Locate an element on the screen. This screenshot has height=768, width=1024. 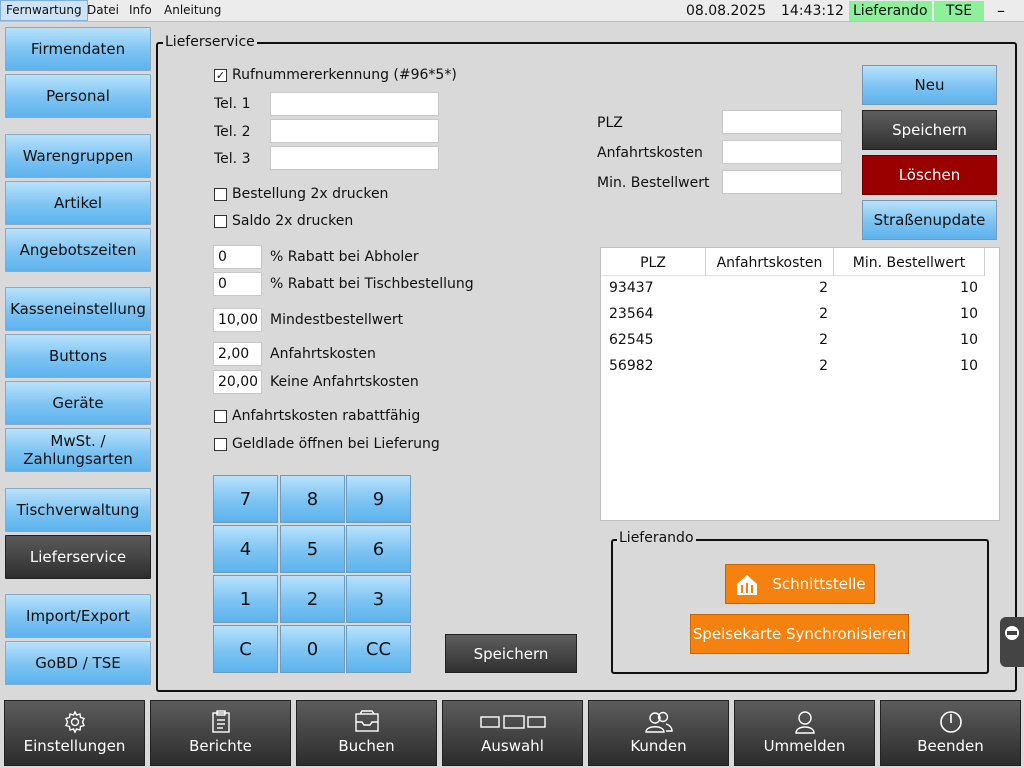
sidebar-item-lieferservice: Lieferservice is located at coordinates (78, 557).